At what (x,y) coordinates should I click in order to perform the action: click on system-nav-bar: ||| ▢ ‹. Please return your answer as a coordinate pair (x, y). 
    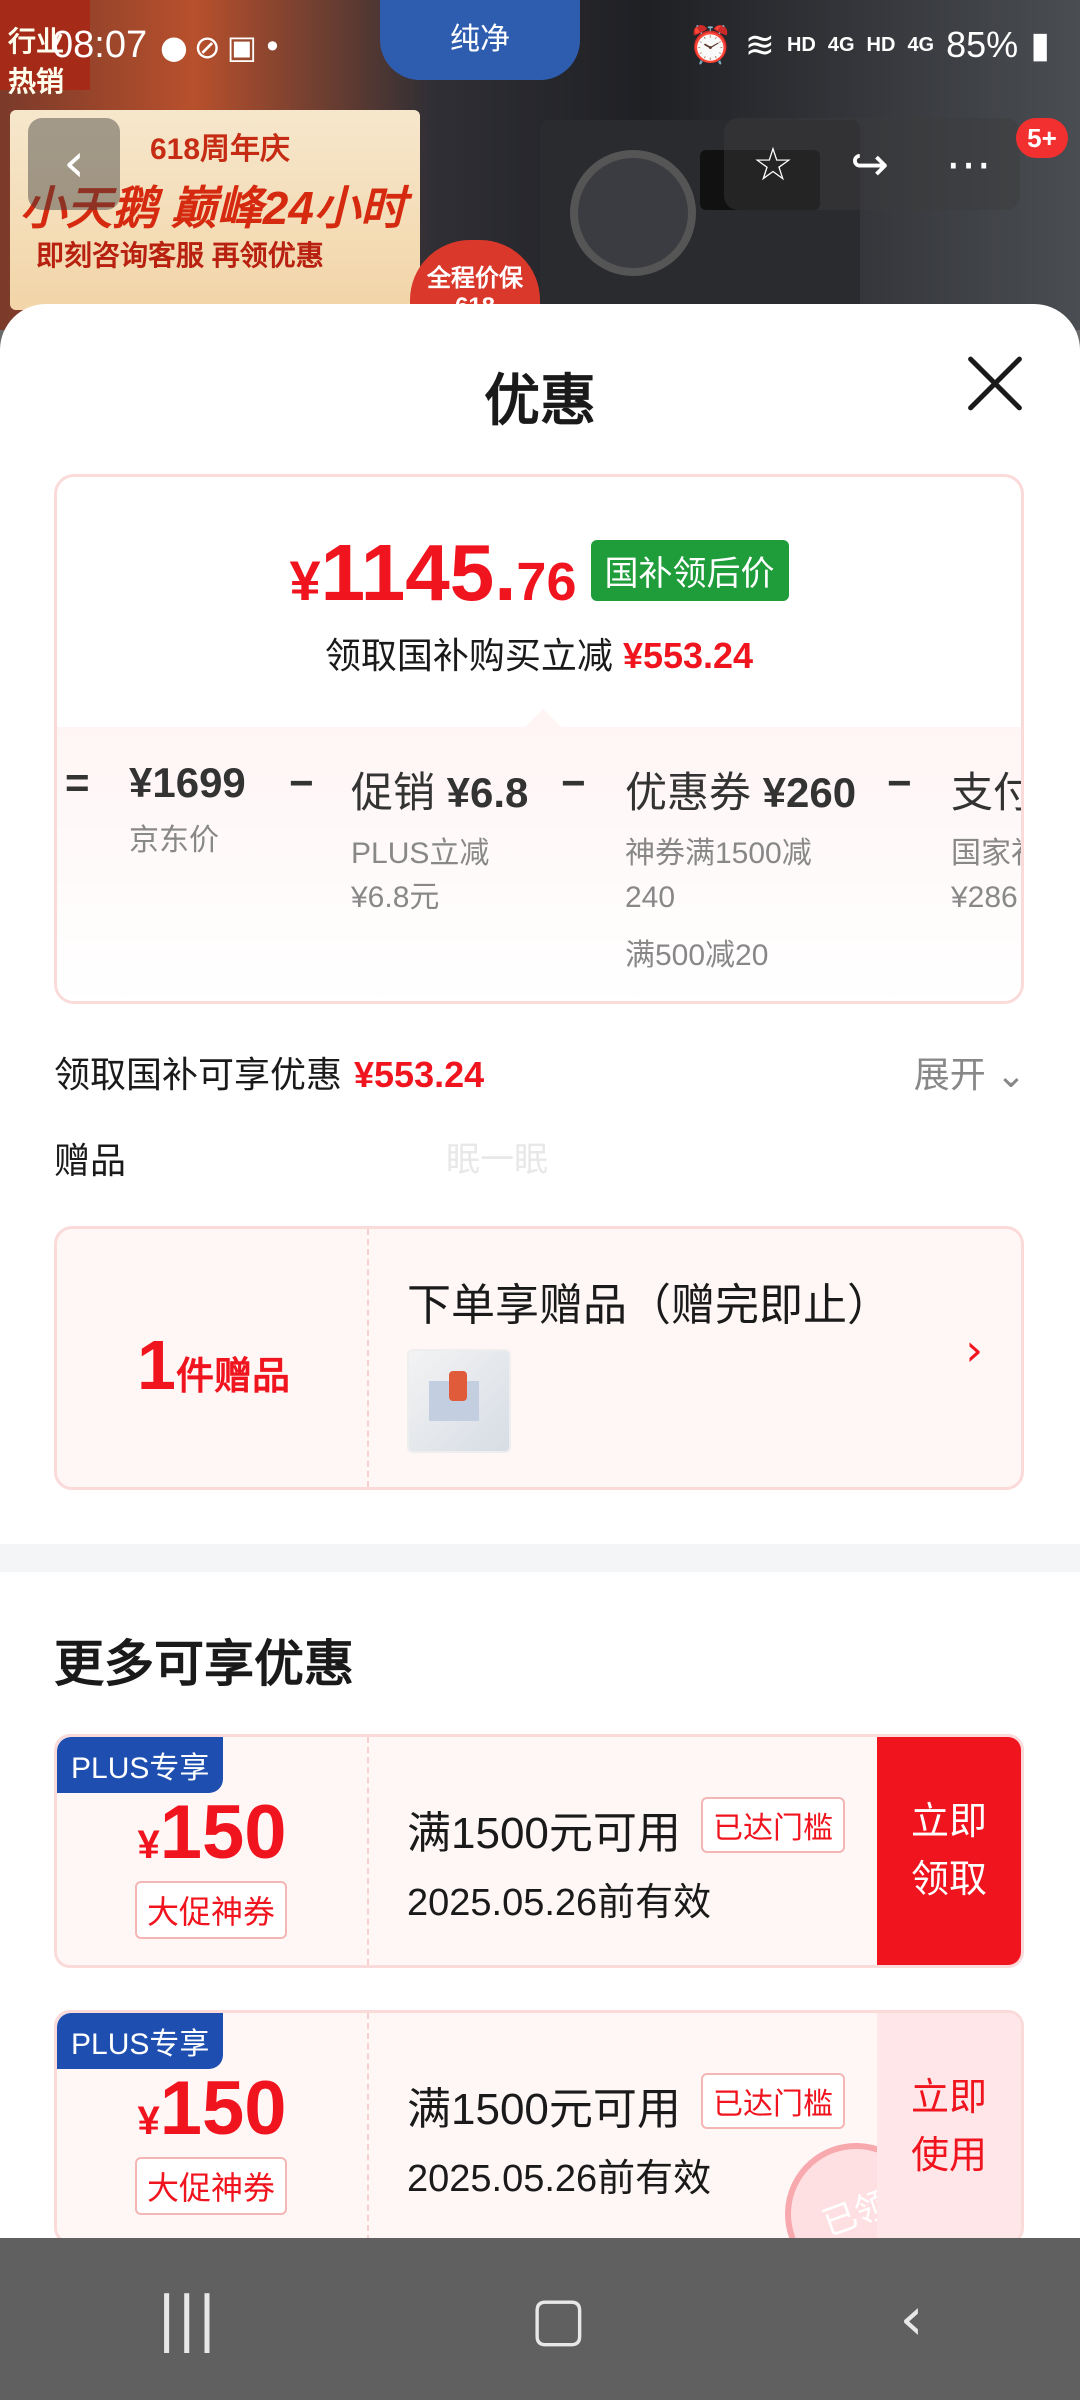
    Looking at the image, I should click on (540, 2319).